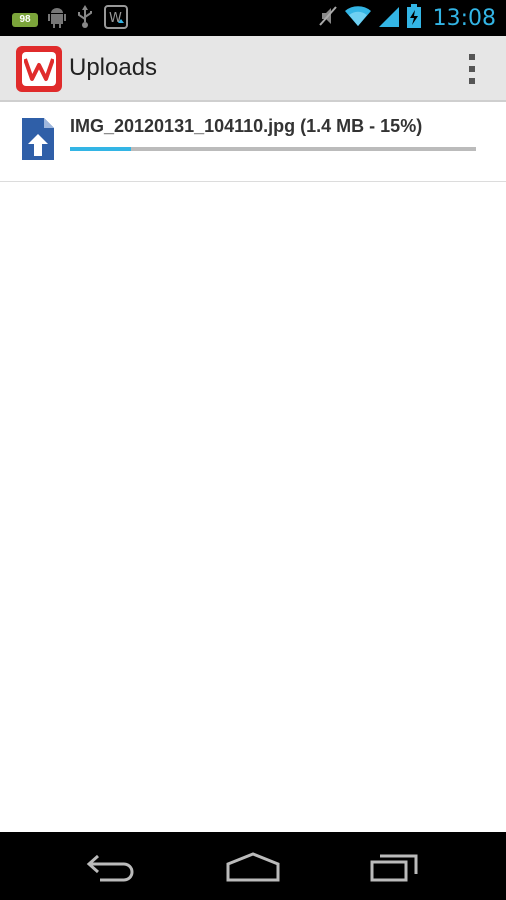  What do you see at coordinates (388, 18) in the screenshot?
I see `signal-icon` at bounding box center [388, 18].